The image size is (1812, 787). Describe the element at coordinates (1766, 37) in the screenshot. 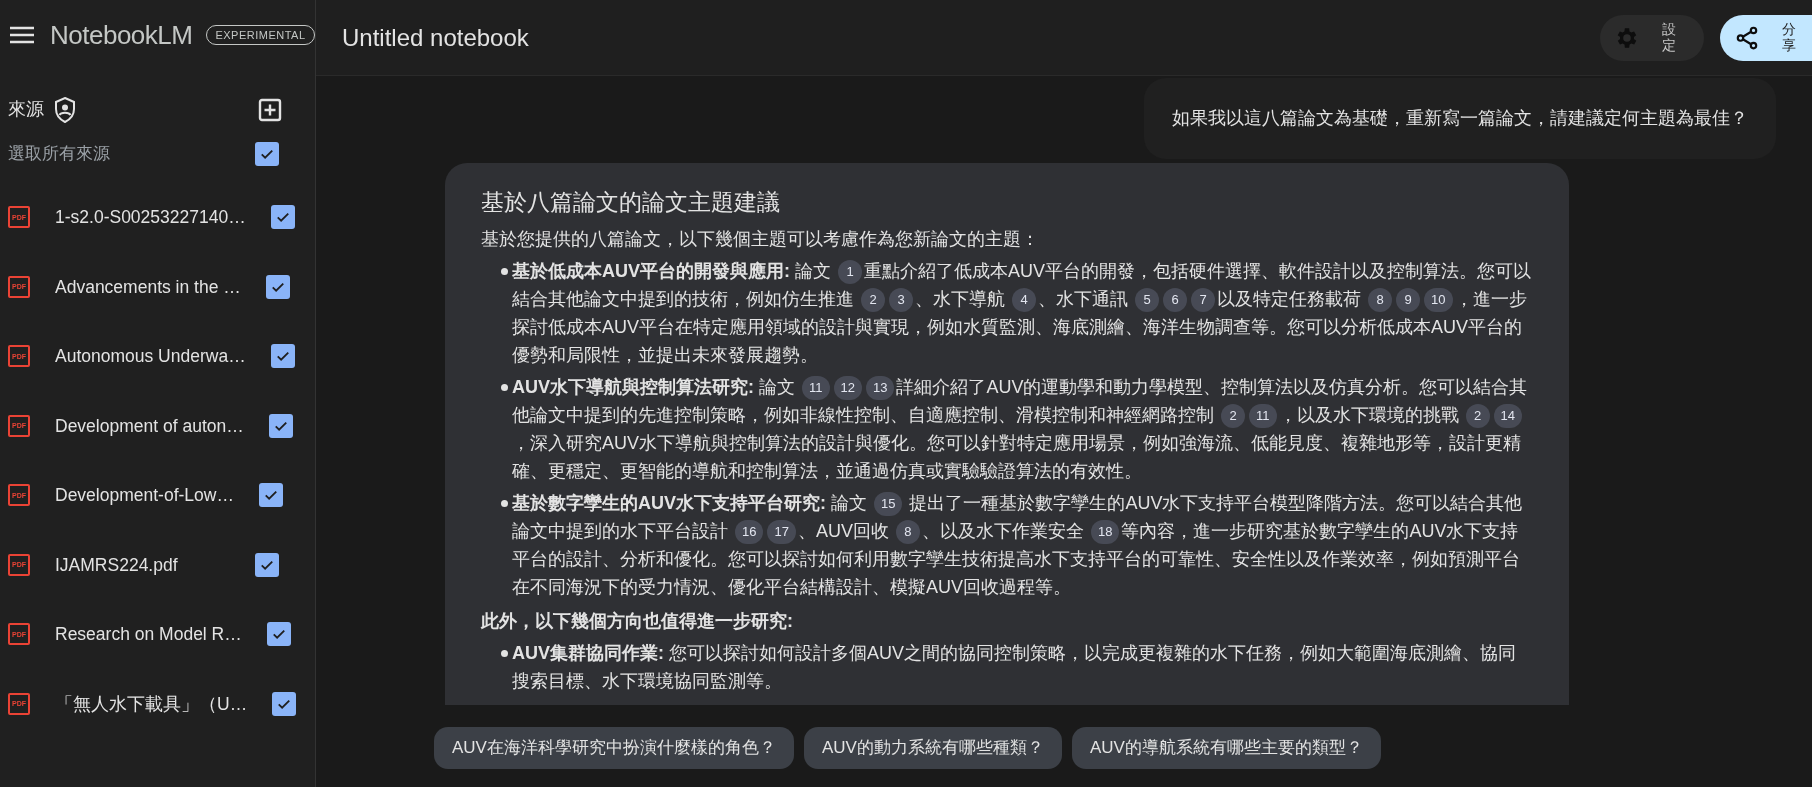

I see `share-button: 分享` at that location.